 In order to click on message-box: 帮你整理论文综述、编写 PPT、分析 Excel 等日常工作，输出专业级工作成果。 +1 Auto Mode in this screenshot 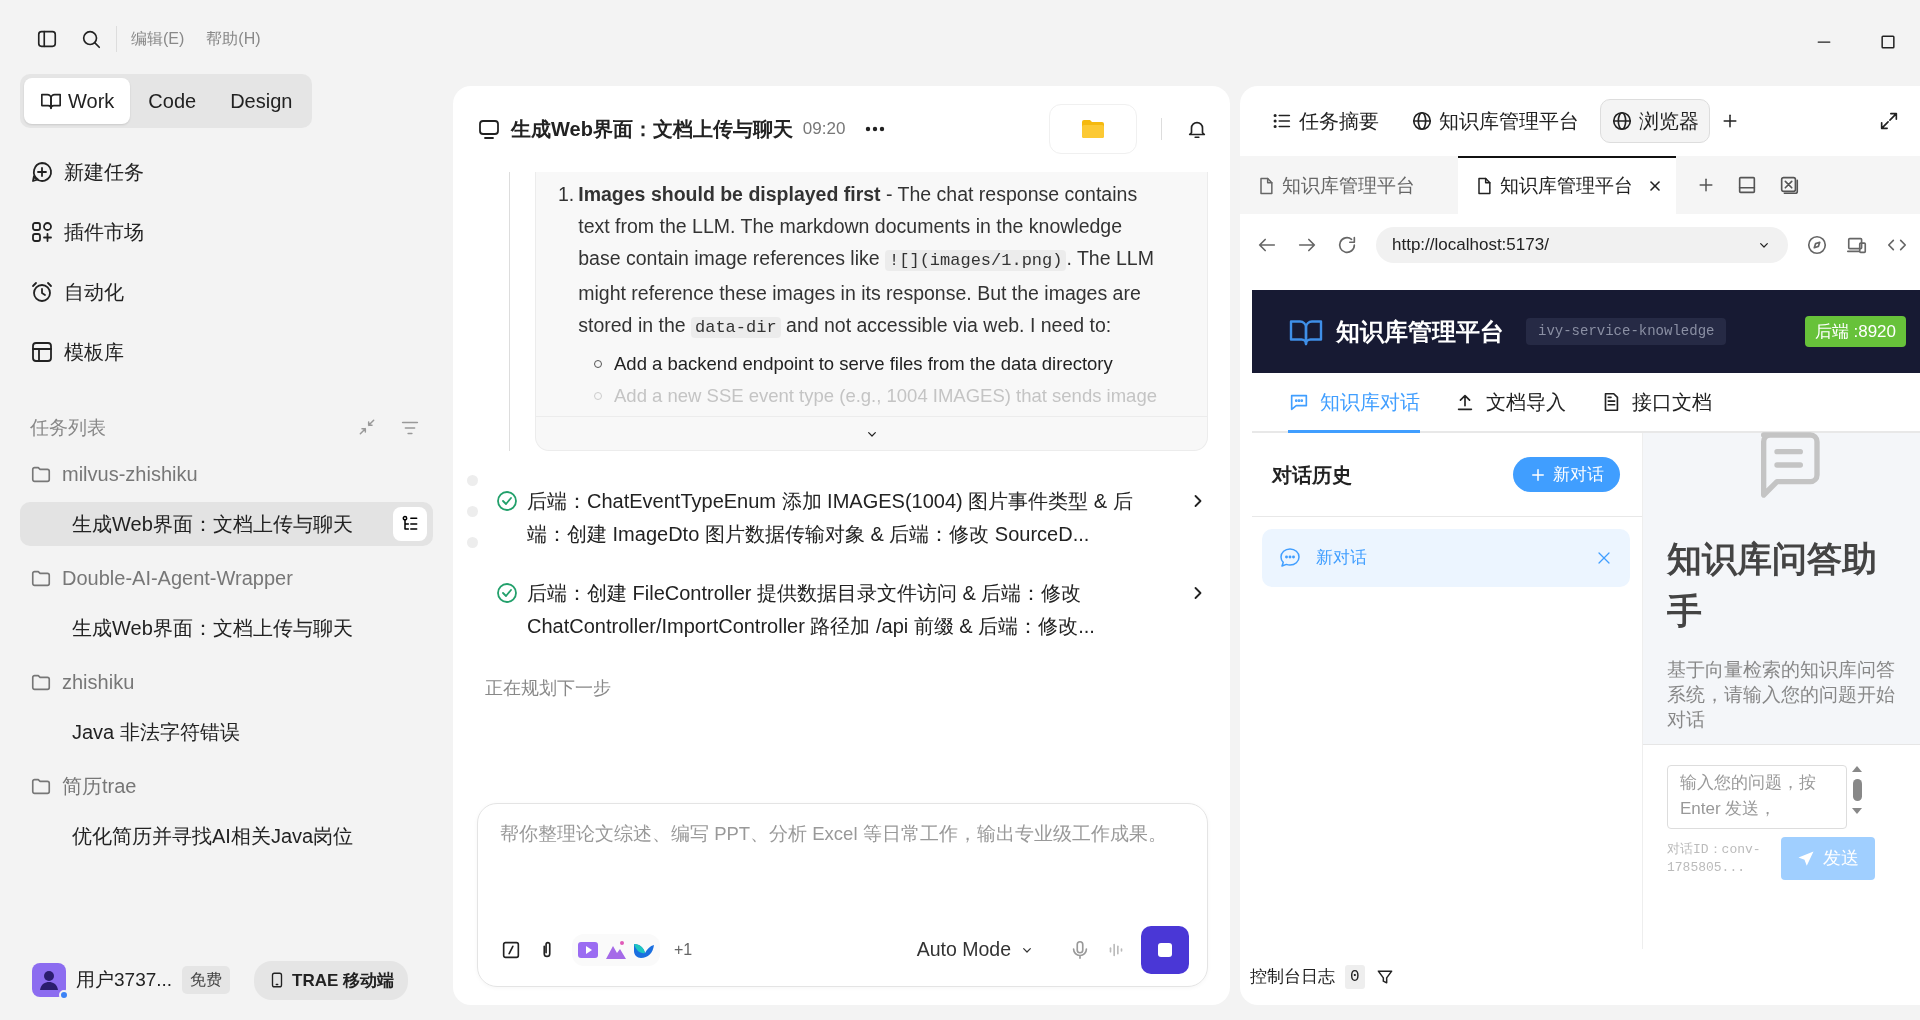, I will do `click(842, 895)`.